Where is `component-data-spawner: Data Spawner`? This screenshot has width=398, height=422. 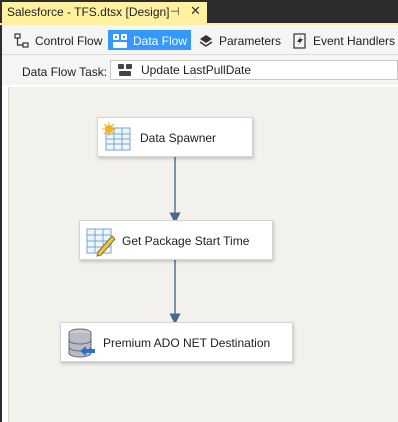 component-data-spawner: Data Spawner is located at coordinates (175, 137).